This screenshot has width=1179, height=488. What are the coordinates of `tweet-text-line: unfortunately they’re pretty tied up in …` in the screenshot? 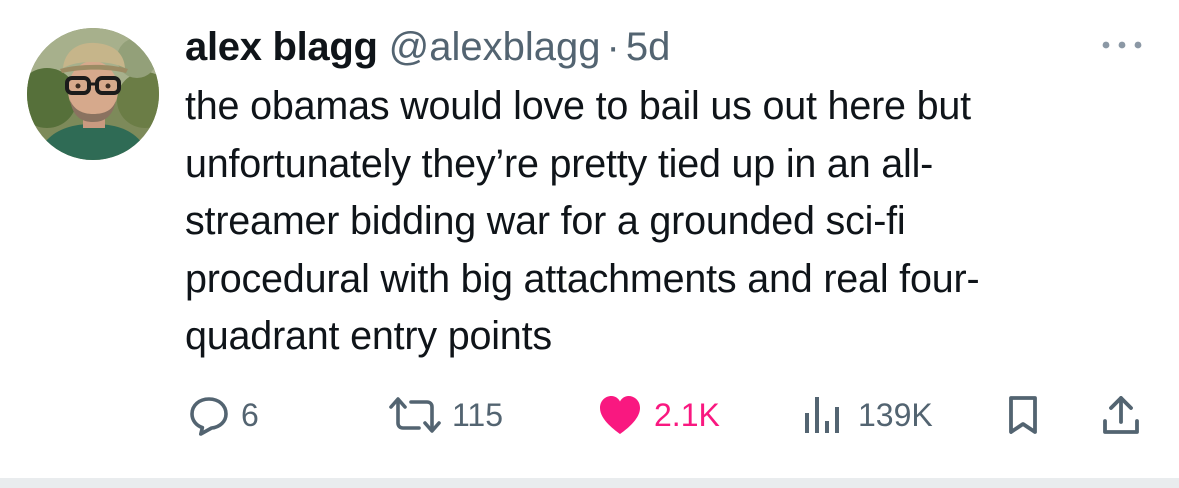 It's located at (559, 163).